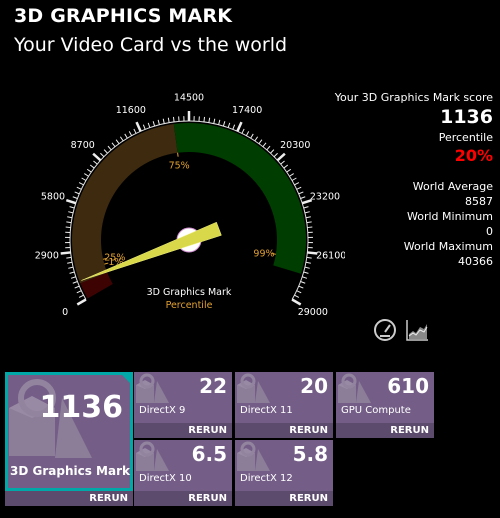  I want to click on percentile-label: 75%, so click(179, 166).